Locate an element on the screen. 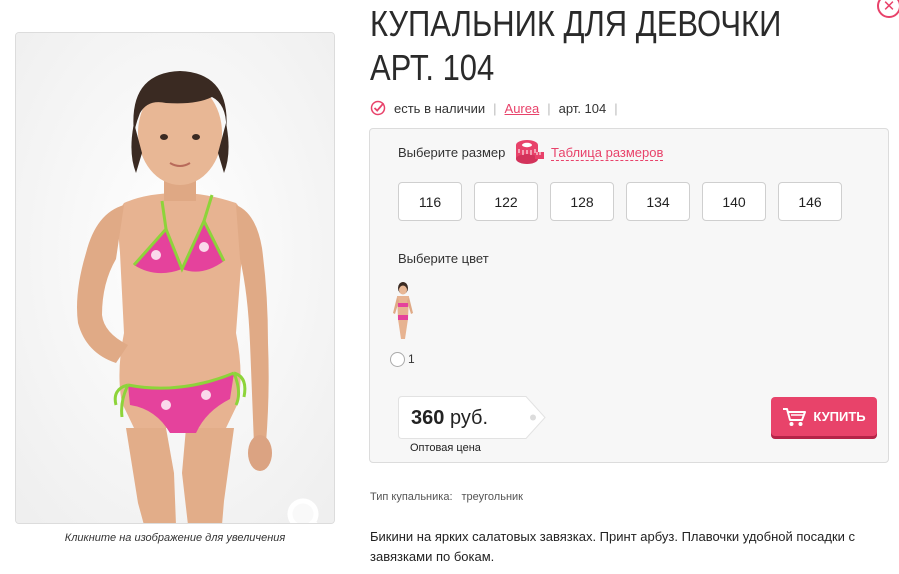 The image size is (899, 574). magnifier-icon is located at coordinates (308, 508).